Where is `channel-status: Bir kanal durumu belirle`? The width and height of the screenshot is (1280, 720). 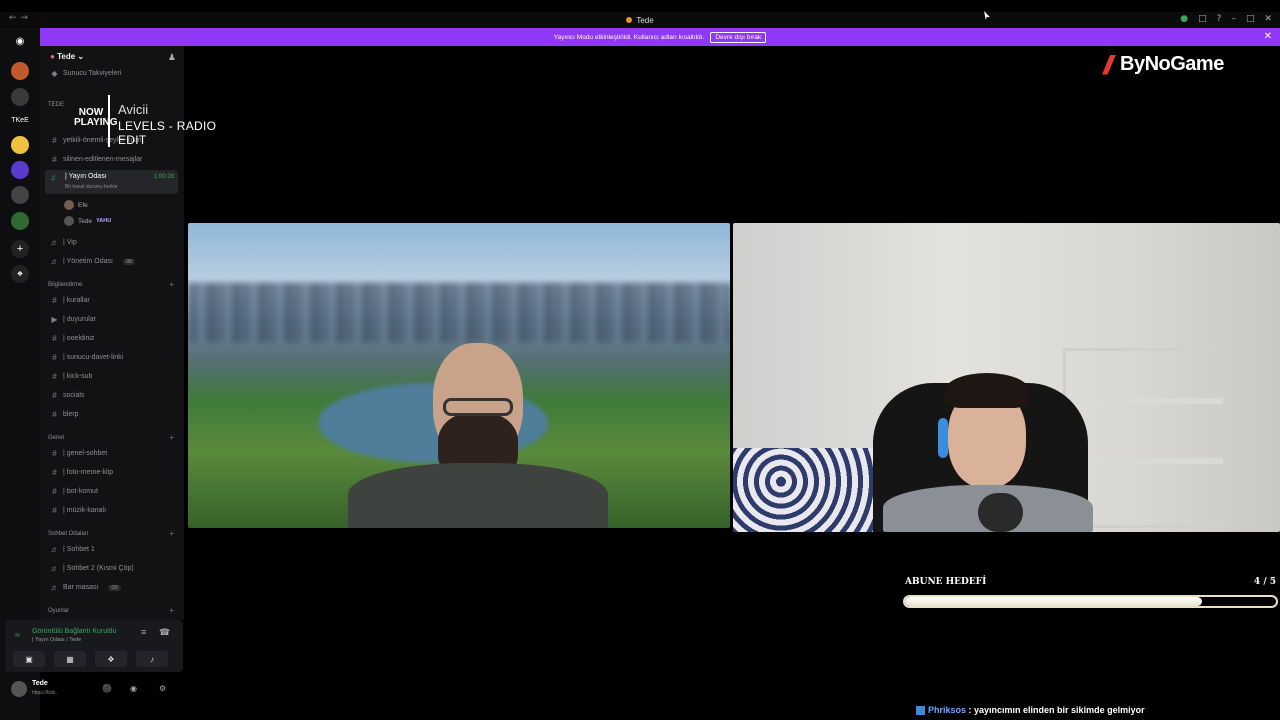 channel-status: Bir kanal durumu belirle is located at coordinates (91, 187).